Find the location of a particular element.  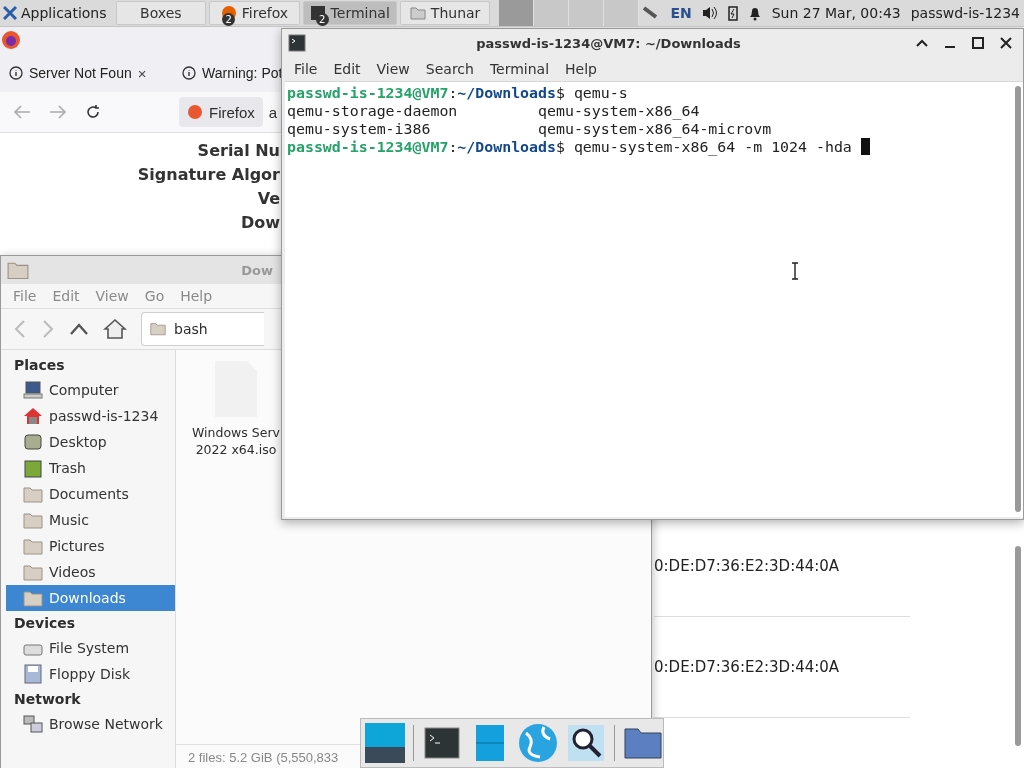

terminal-output: qemu-system-i386 is located at coordinates (359, 129).